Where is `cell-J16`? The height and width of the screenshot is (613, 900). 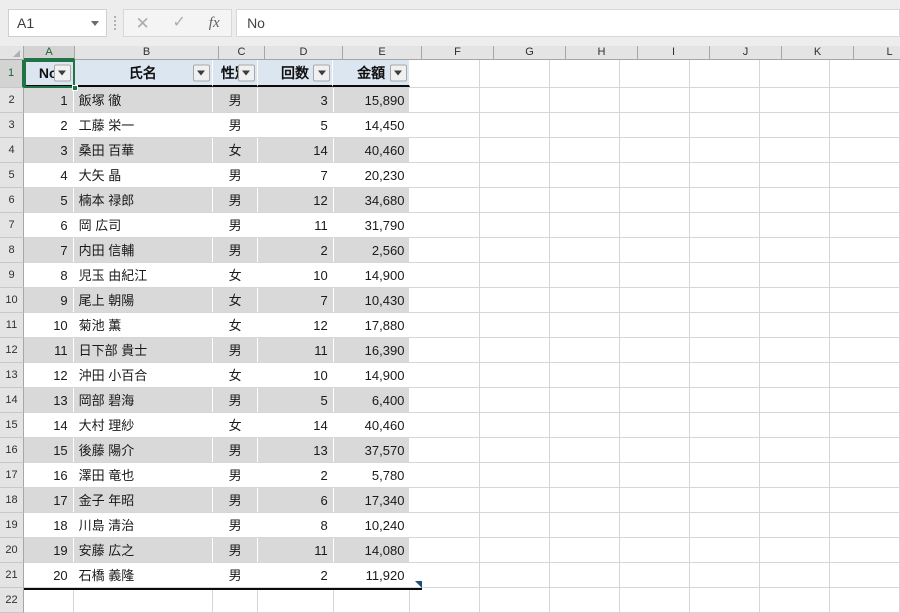 cell-J16 is located at coordinates (725, 450).